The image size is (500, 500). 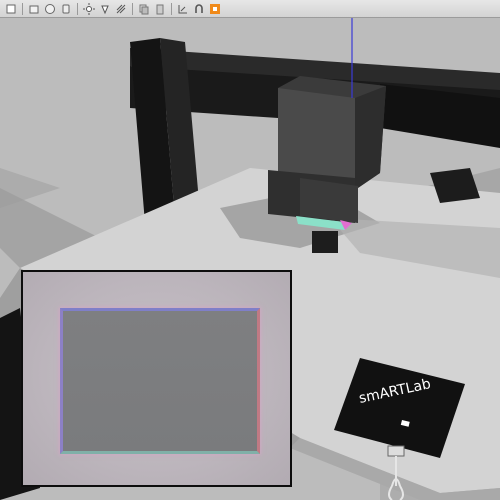 What do you see at coordinates (34, 9) in the screenshot?
I see `box-icon` at bounding box center [34, 9].